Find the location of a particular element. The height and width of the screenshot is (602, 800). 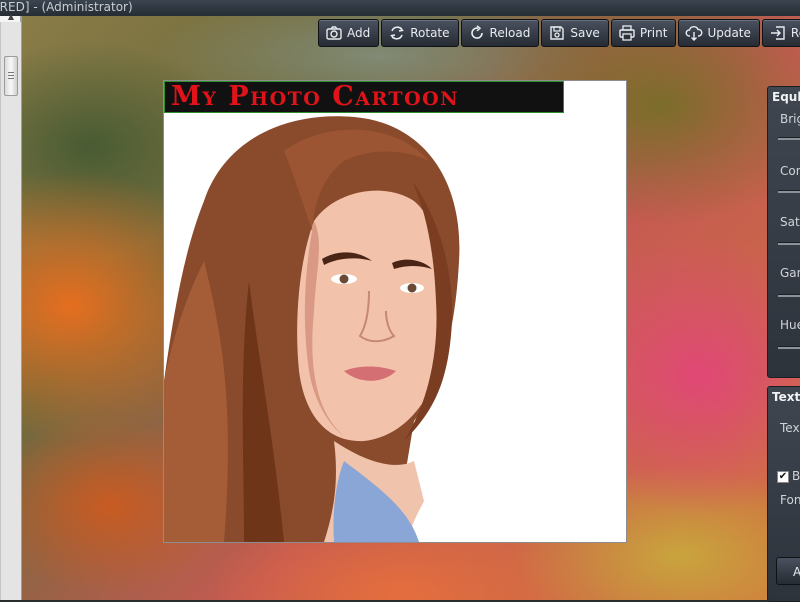

text-panel: Text Text ✔ Ba Font A is located at coordinates (783, 494).